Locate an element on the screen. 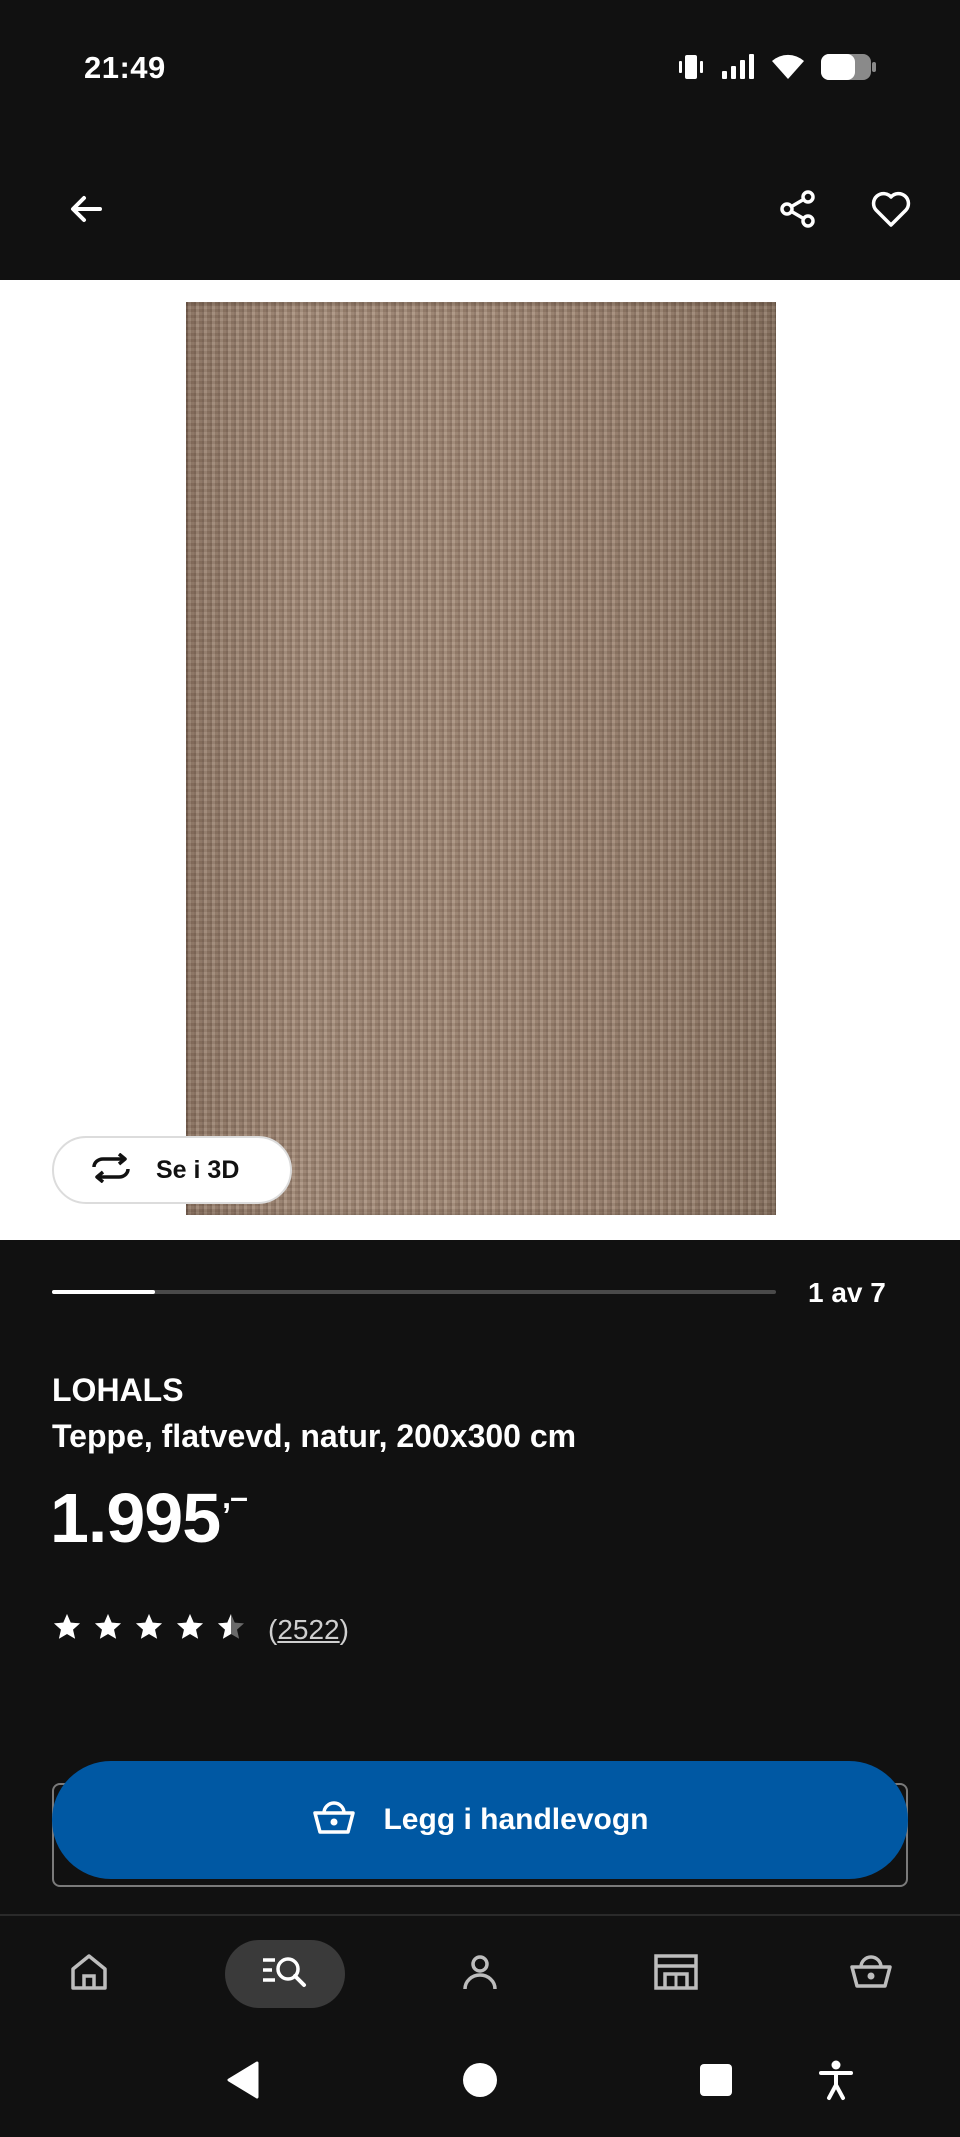 The width and height of the screenshot is (960, 2137). bottom-nav is located at coordinates (480, 1971).